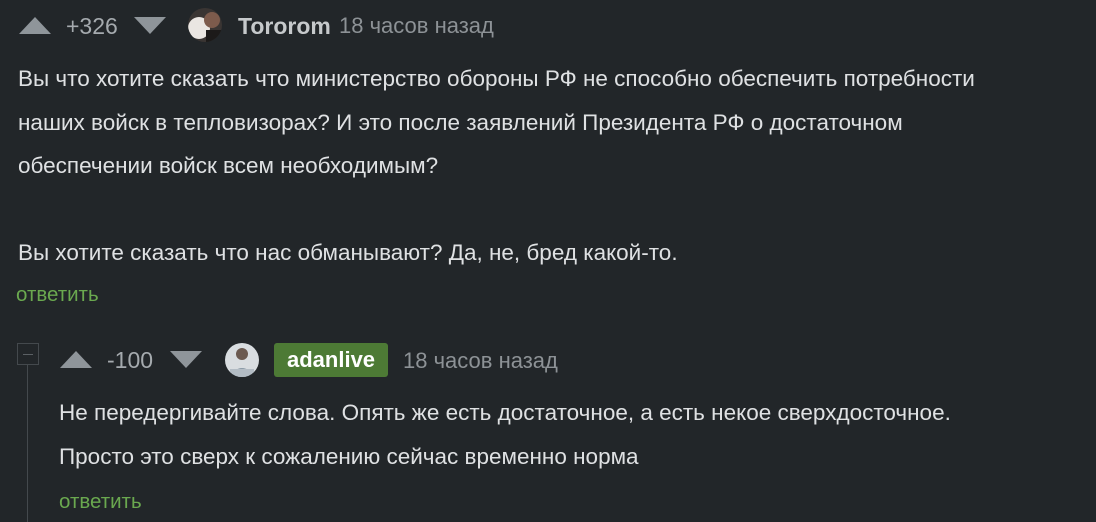  I want to click on comment-line, so click(496, 210).